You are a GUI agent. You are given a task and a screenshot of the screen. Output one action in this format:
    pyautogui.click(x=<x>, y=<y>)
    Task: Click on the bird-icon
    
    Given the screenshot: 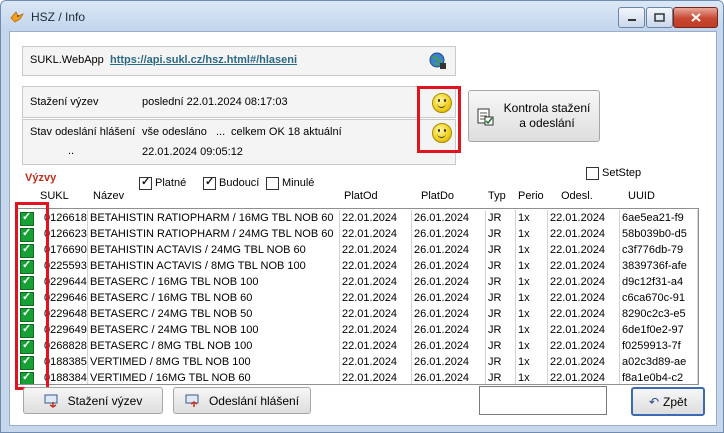 What is the action you would take?
    pyautogui.click(x=17, y=17)
    